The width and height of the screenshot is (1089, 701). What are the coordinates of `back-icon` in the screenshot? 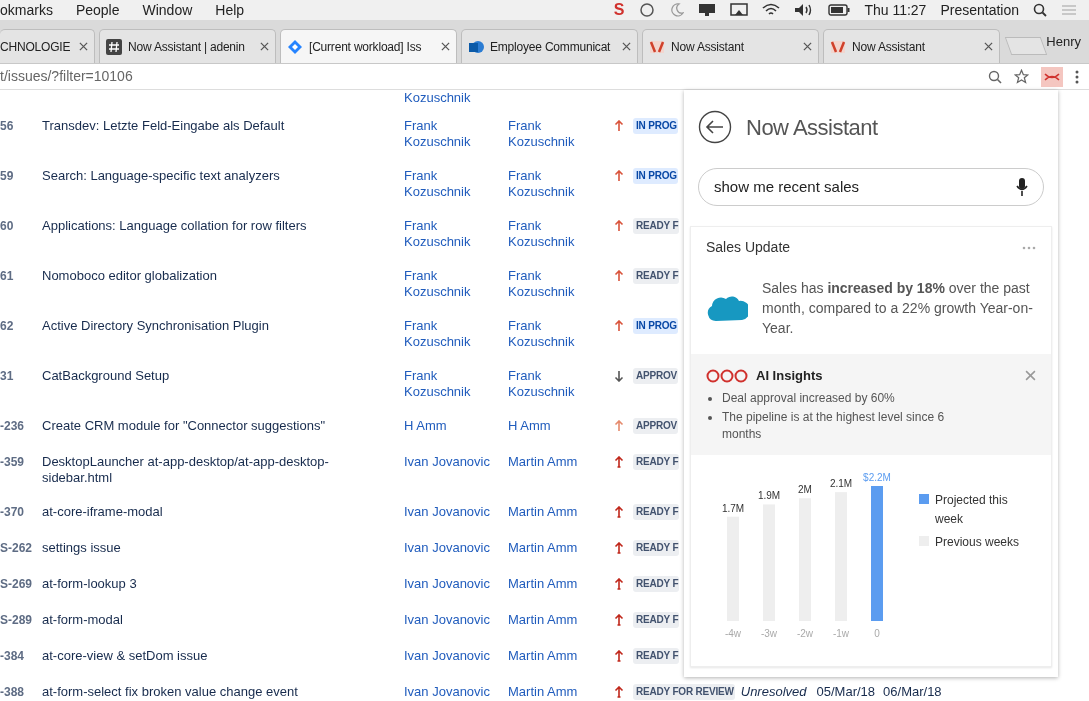 It's located at (715, 127).